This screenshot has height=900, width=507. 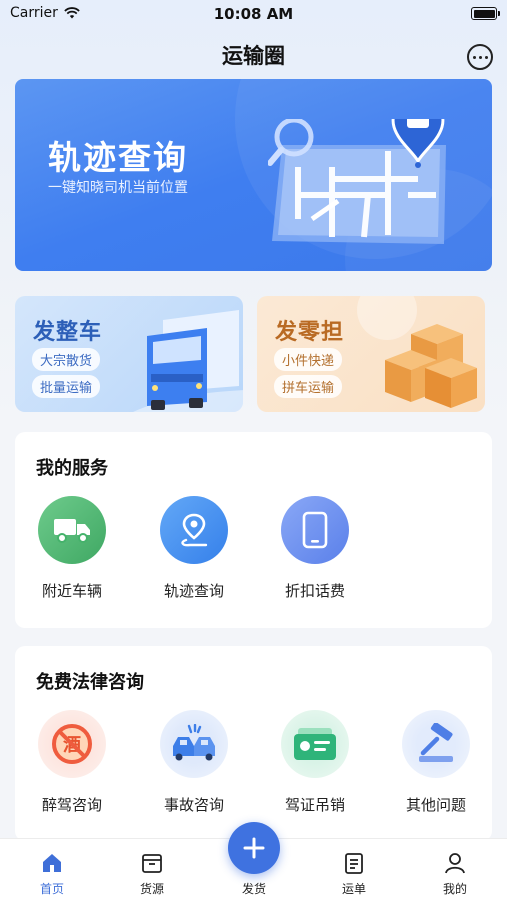 I want to click on tab-profile: 我的, so click(x=455, y=874).